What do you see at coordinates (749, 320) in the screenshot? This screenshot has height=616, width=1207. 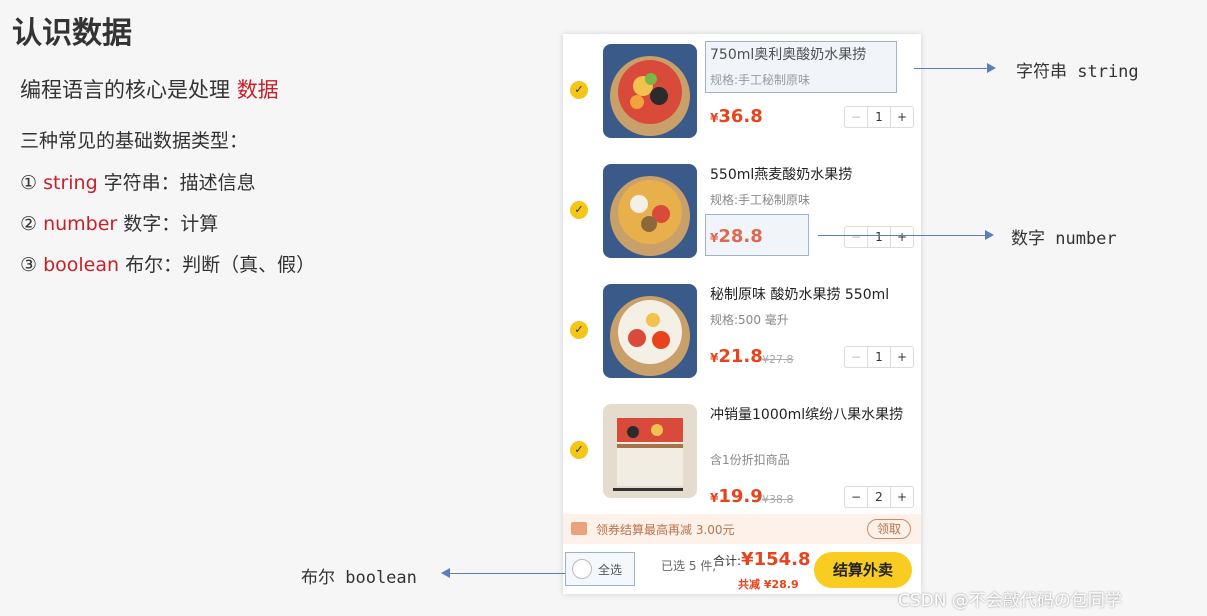 I see `item-spec: 规格:500 毫升` at bounding box center [749, 320].